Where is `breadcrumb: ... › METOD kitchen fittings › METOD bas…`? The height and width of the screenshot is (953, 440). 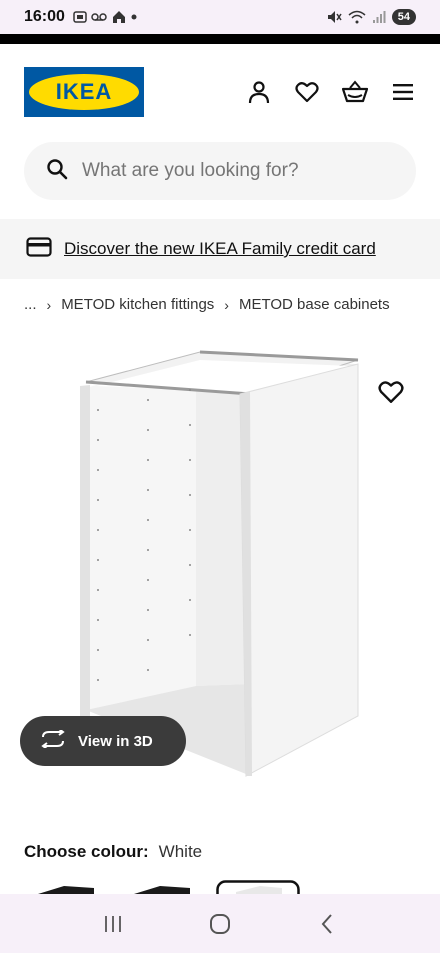
breadcrumb: ... › METOD kitchen fittings › METOD bas… is located at coordinates (207, 304).